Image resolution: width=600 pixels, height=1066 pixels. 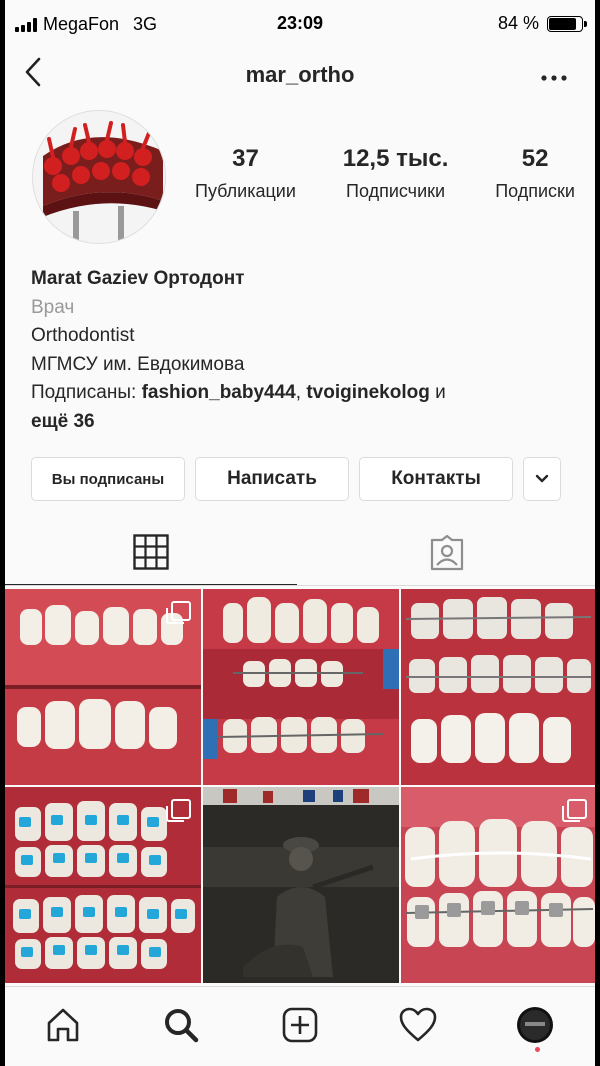 I want to click on search-tab, so click(x=181, y=1025).